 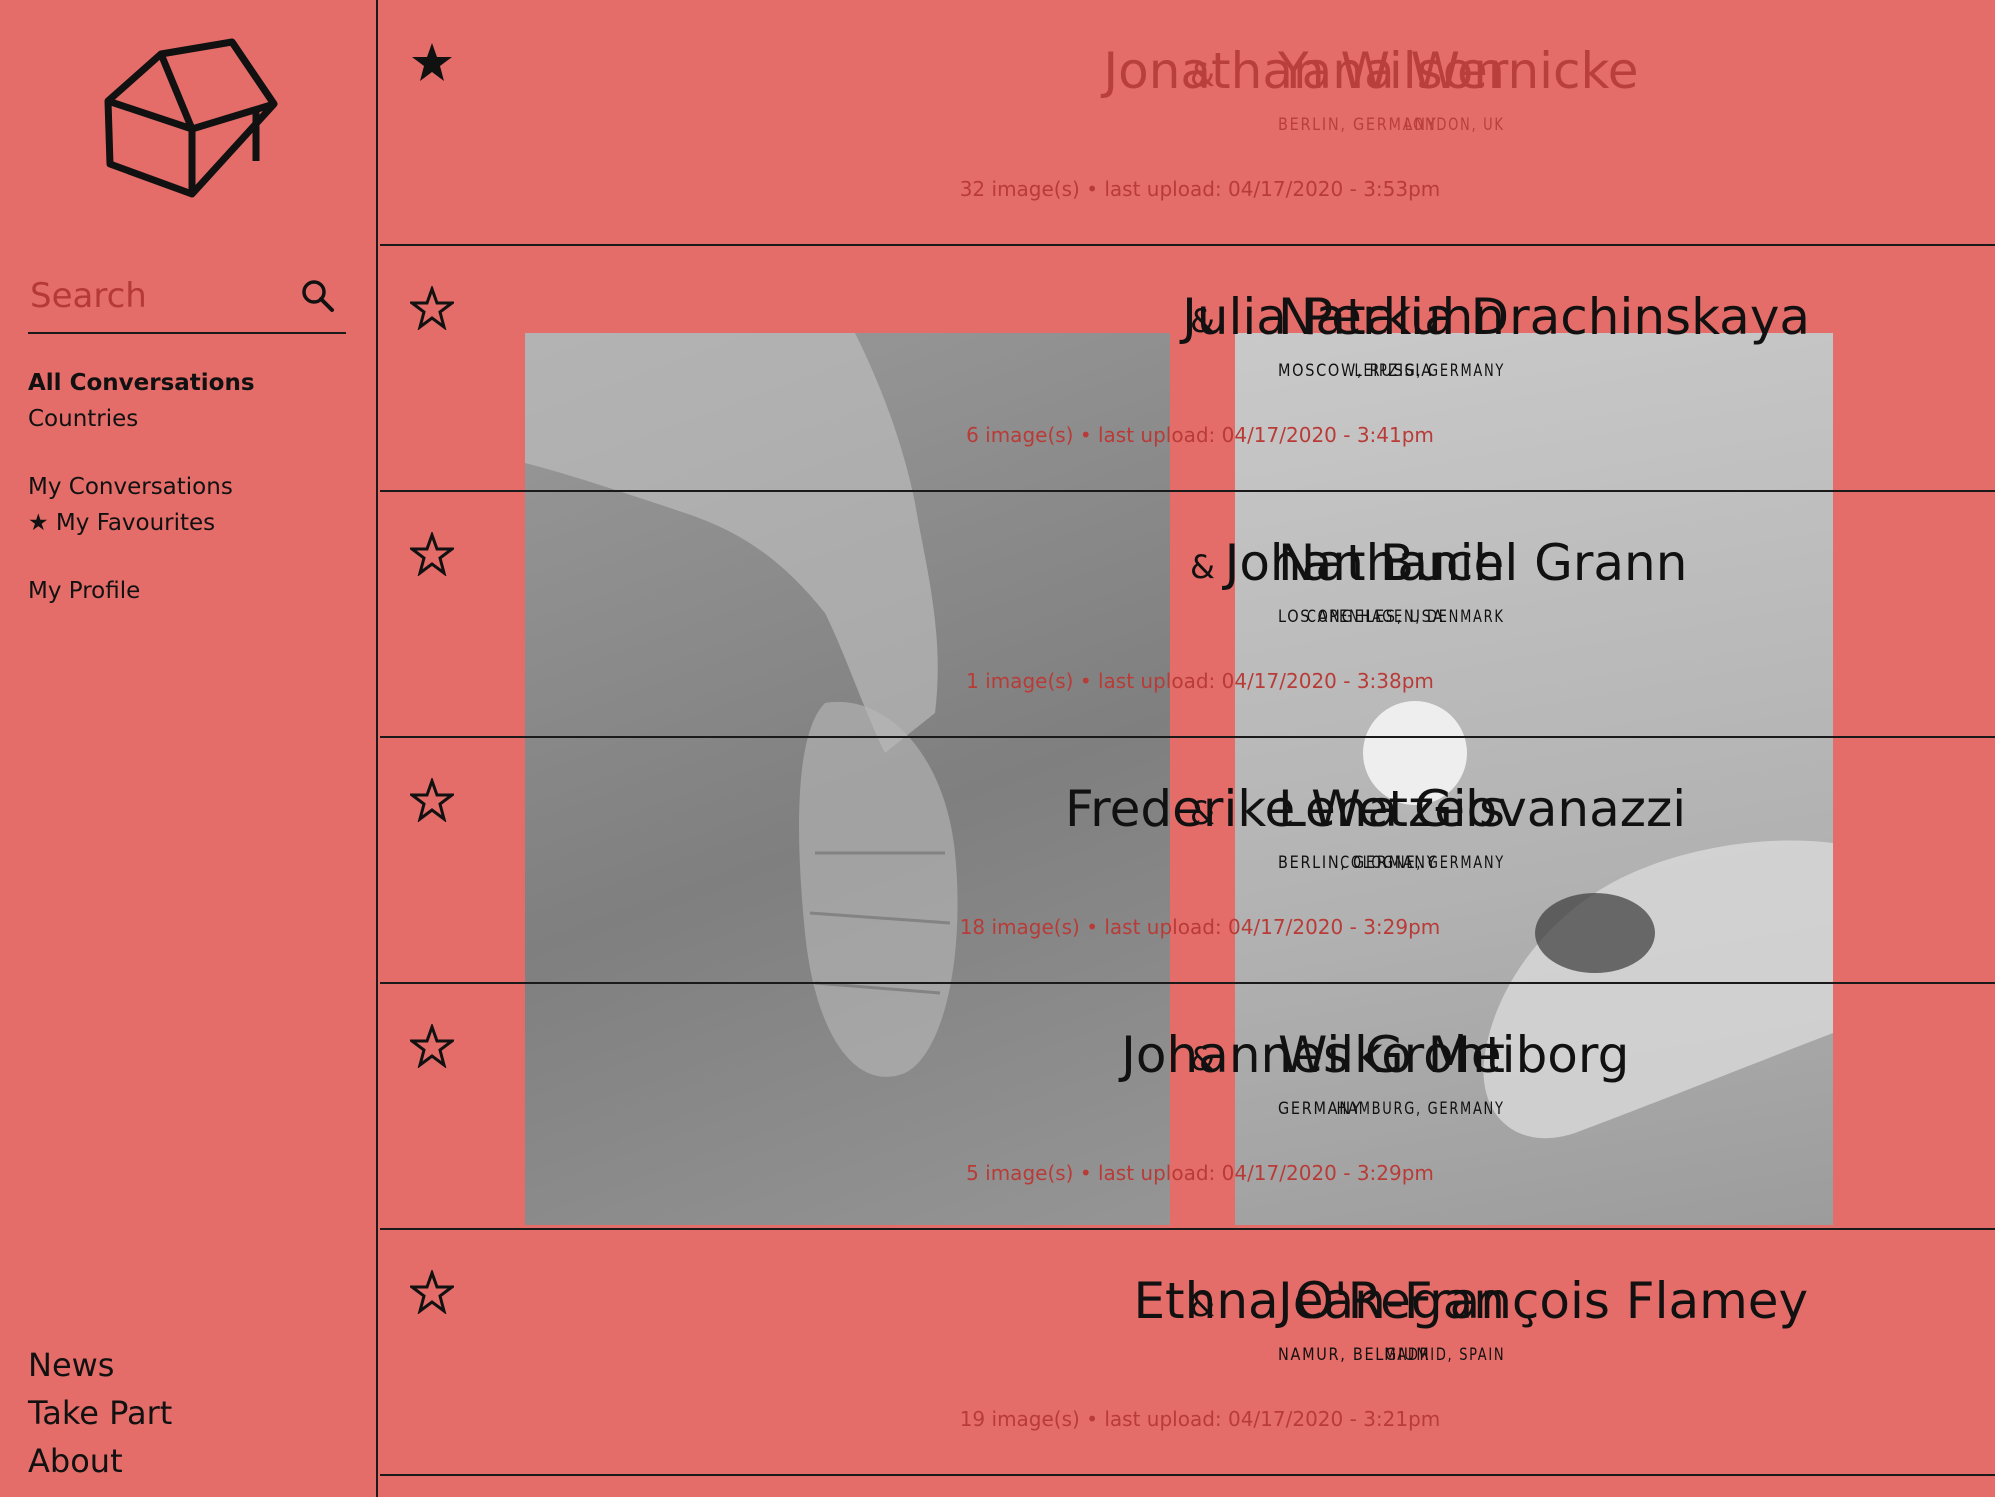 I want to click on nav-footer: News Take Part About, so click(x=100, y=1413).